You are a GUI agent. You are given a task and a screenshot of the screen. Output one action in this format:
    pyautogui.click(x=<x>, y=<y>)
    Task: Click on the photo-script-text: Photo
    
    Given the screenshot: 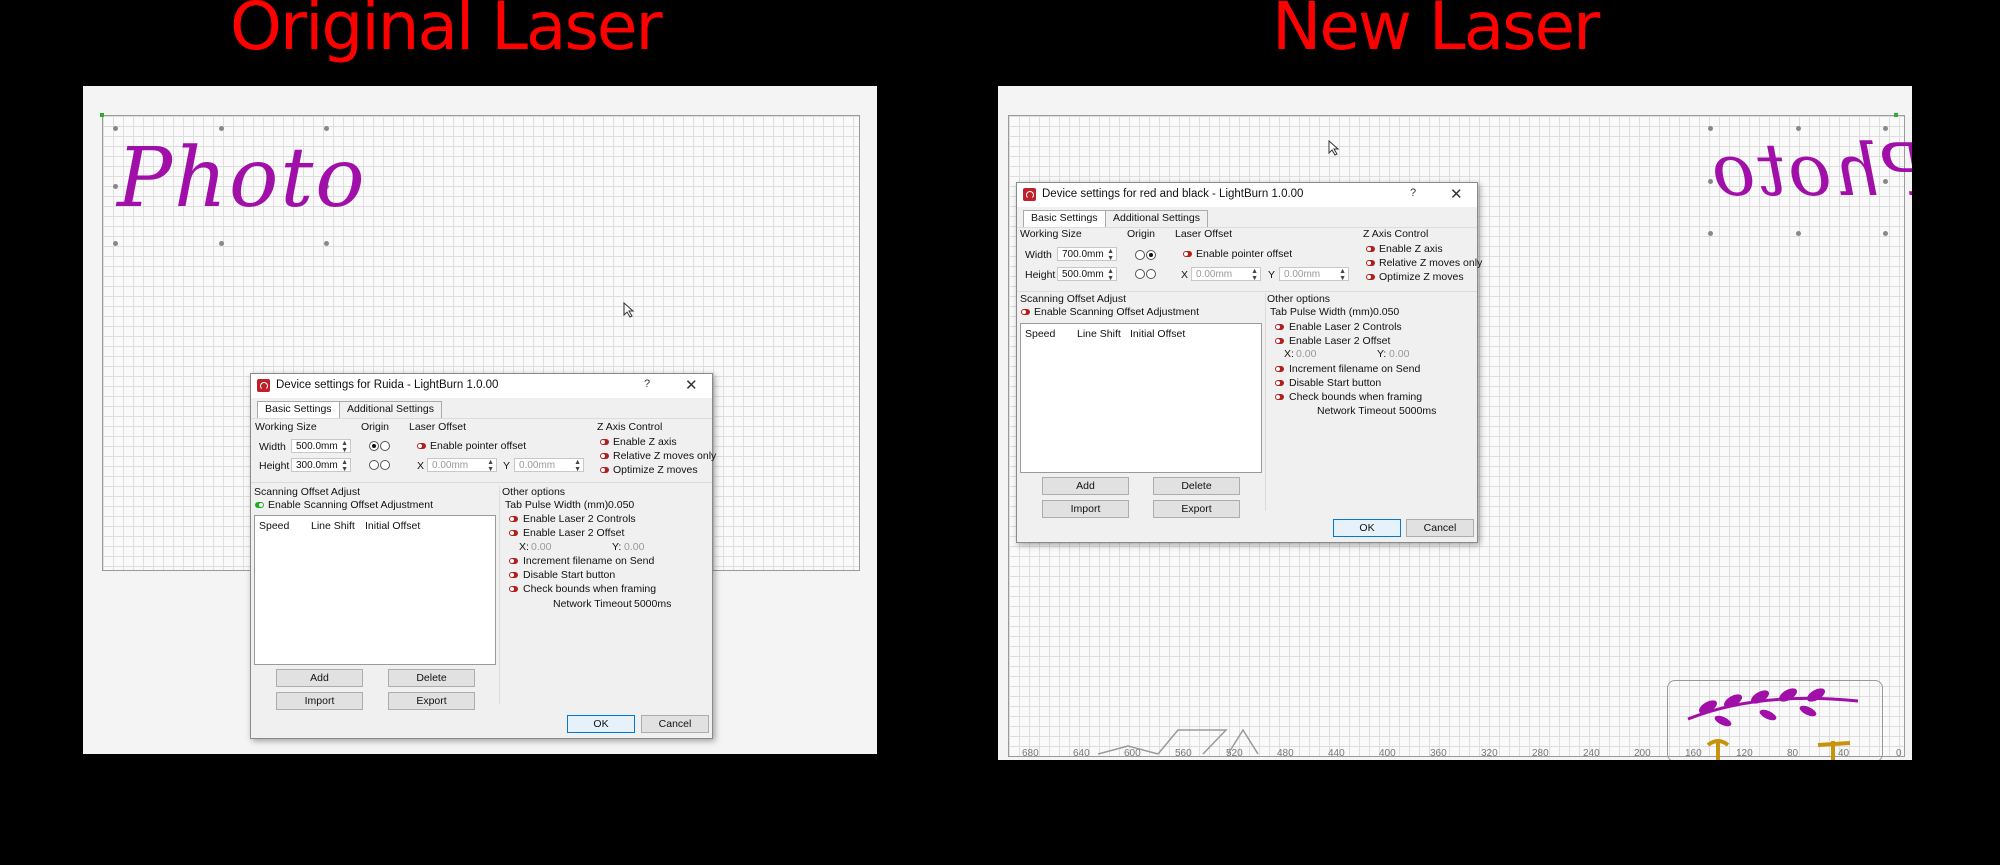 What is the action you would take?
    pyautogui.click(x=242, y=179)
    